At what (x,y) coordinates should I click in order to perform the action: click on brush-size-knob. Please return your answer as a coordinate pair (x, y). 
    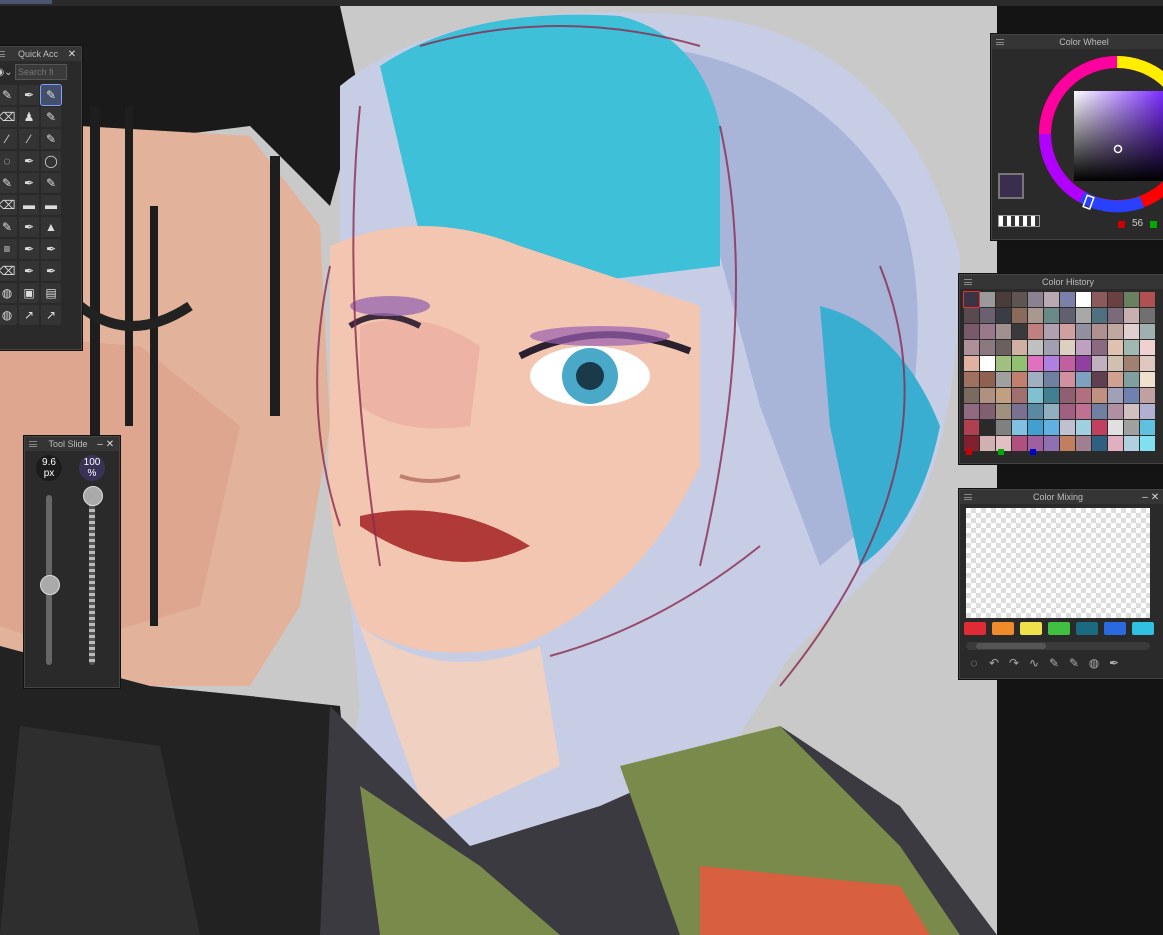
    Looking at the image, I should click on (50, 585).